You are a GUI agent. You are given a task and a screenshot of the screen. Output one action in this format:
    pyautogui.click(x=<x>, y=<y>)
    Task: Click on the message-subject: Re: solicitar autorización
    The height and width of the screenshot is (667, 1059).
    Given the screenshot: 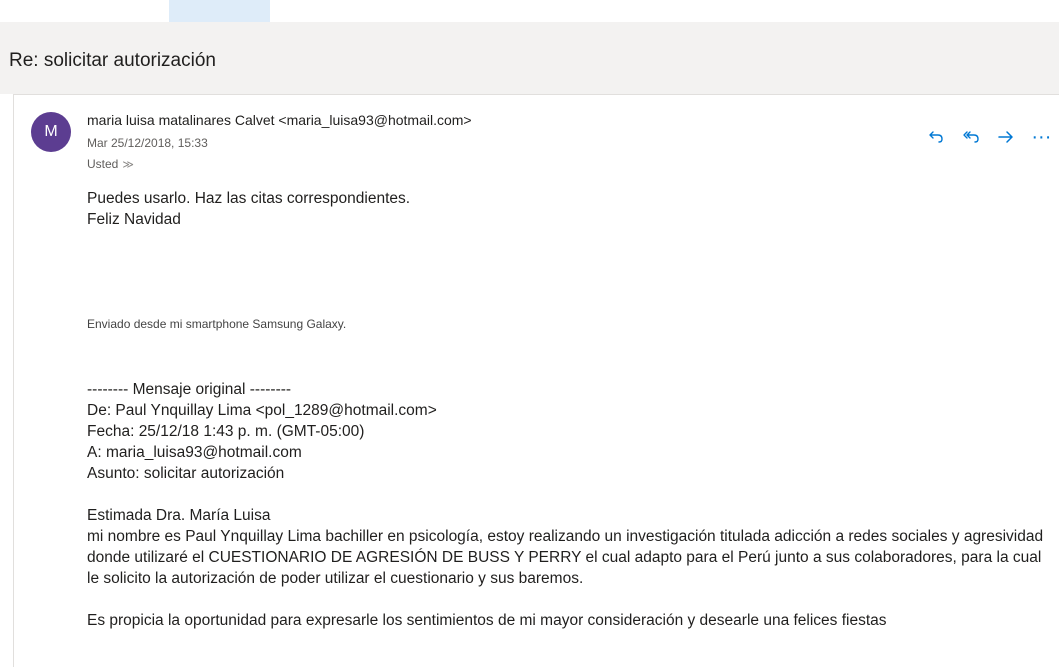 What is the action you would take?
    pyautogui.click(x=112, y=60)
    